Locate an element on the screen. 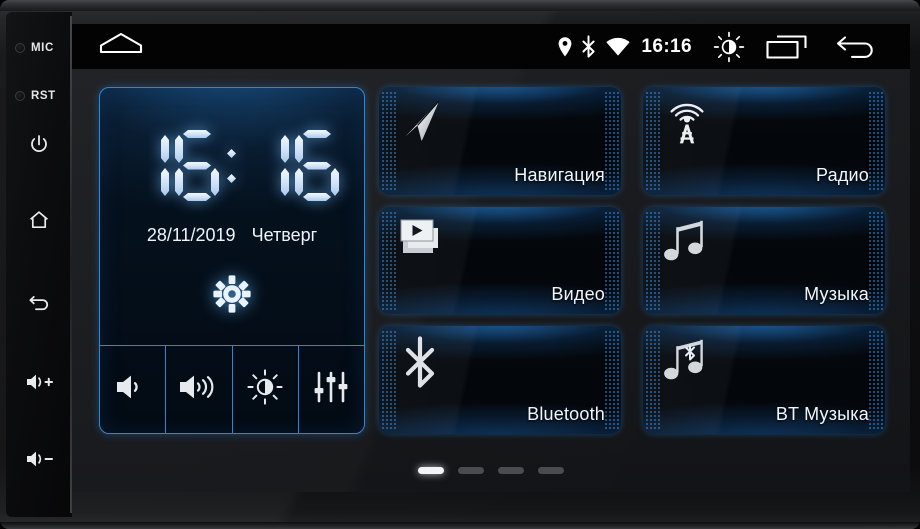 This screenshot has height=529, width=920. statusbar-home-button is located at coordinates (121, 46).